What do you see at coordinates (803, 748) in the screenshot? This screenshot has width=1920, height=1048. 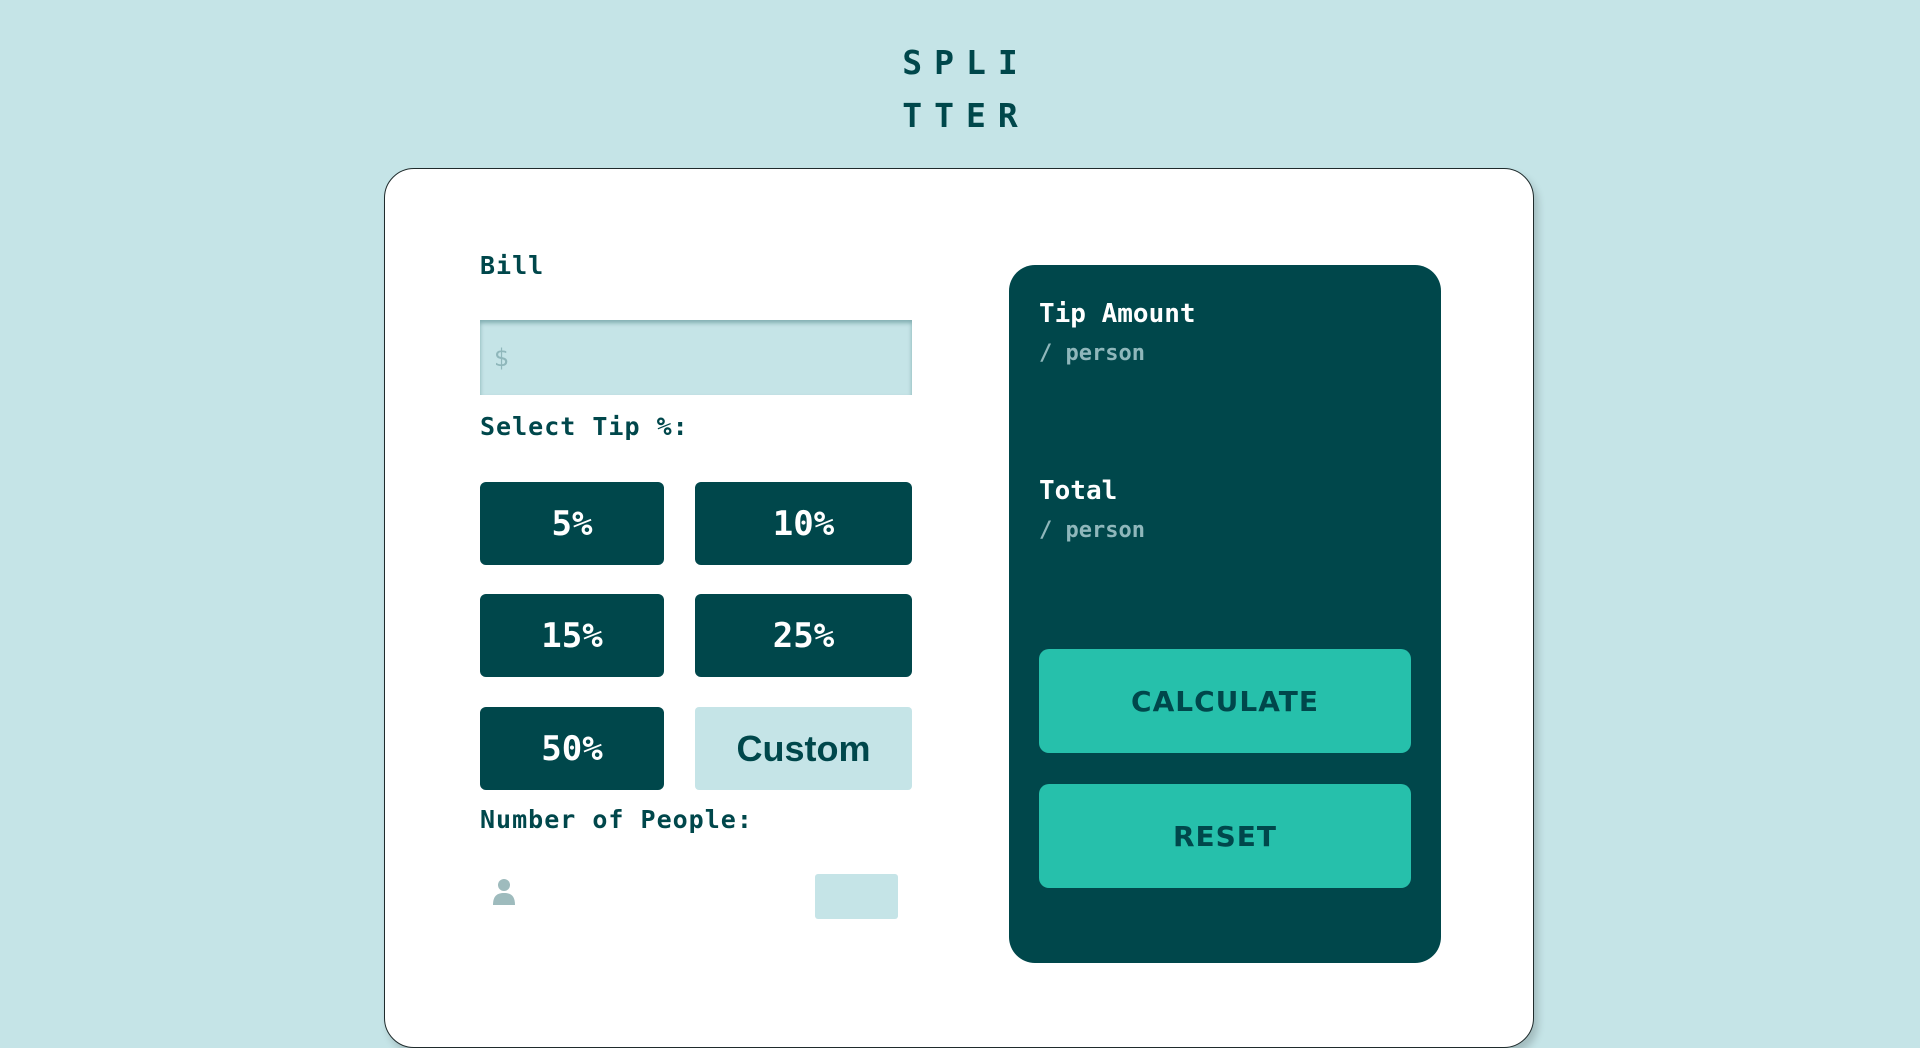 I see `custom-tip-input: Custom` at bounding box center [803, 748].